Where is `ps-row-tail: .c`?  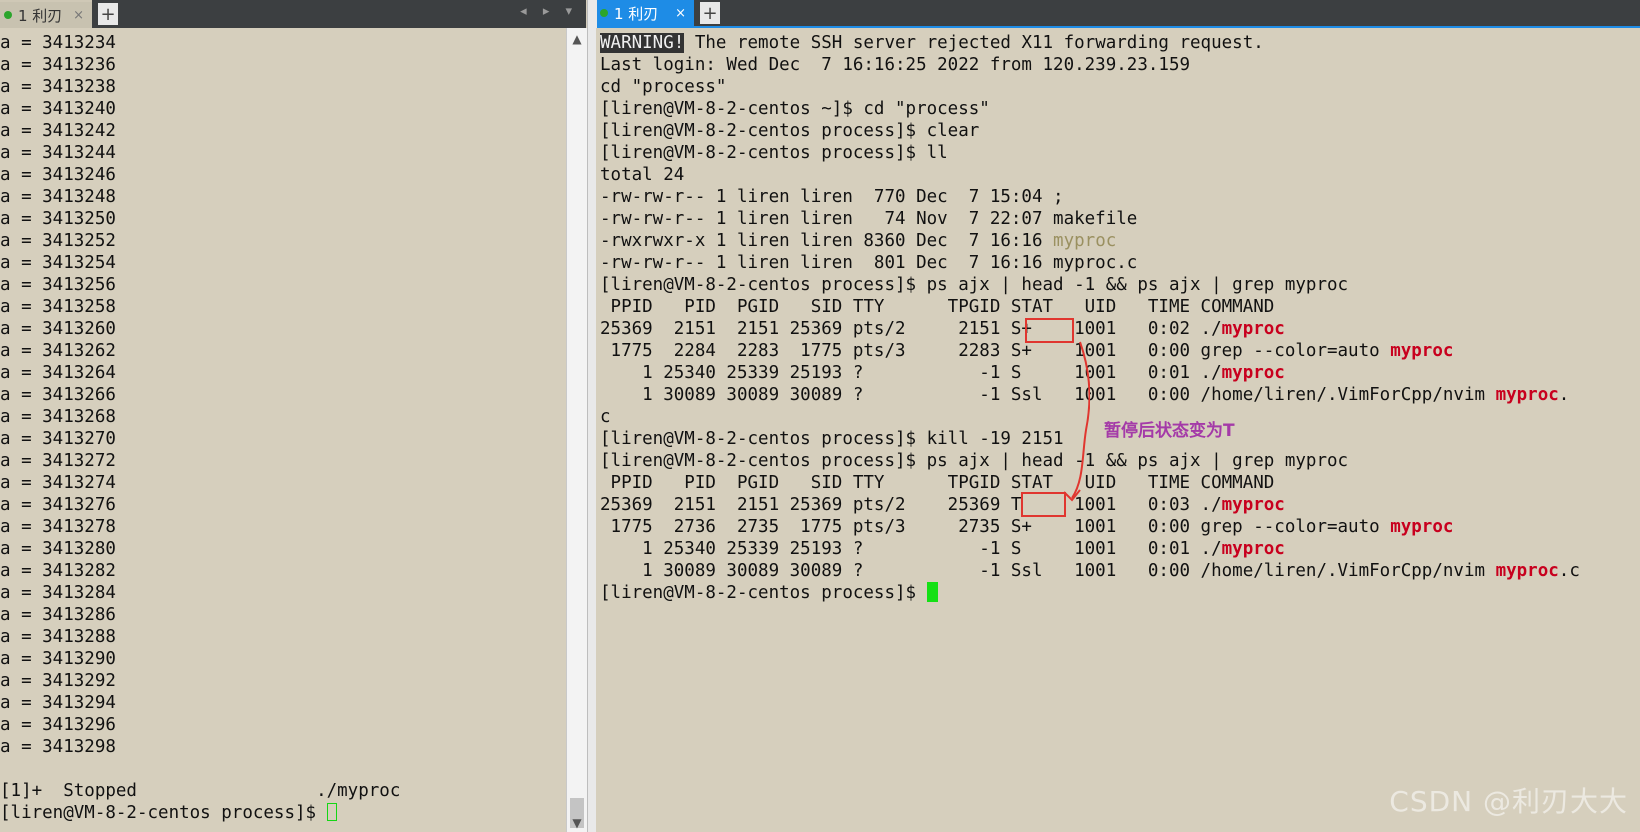 ps-row-tail: .c is located at coordinates (1569, 571).